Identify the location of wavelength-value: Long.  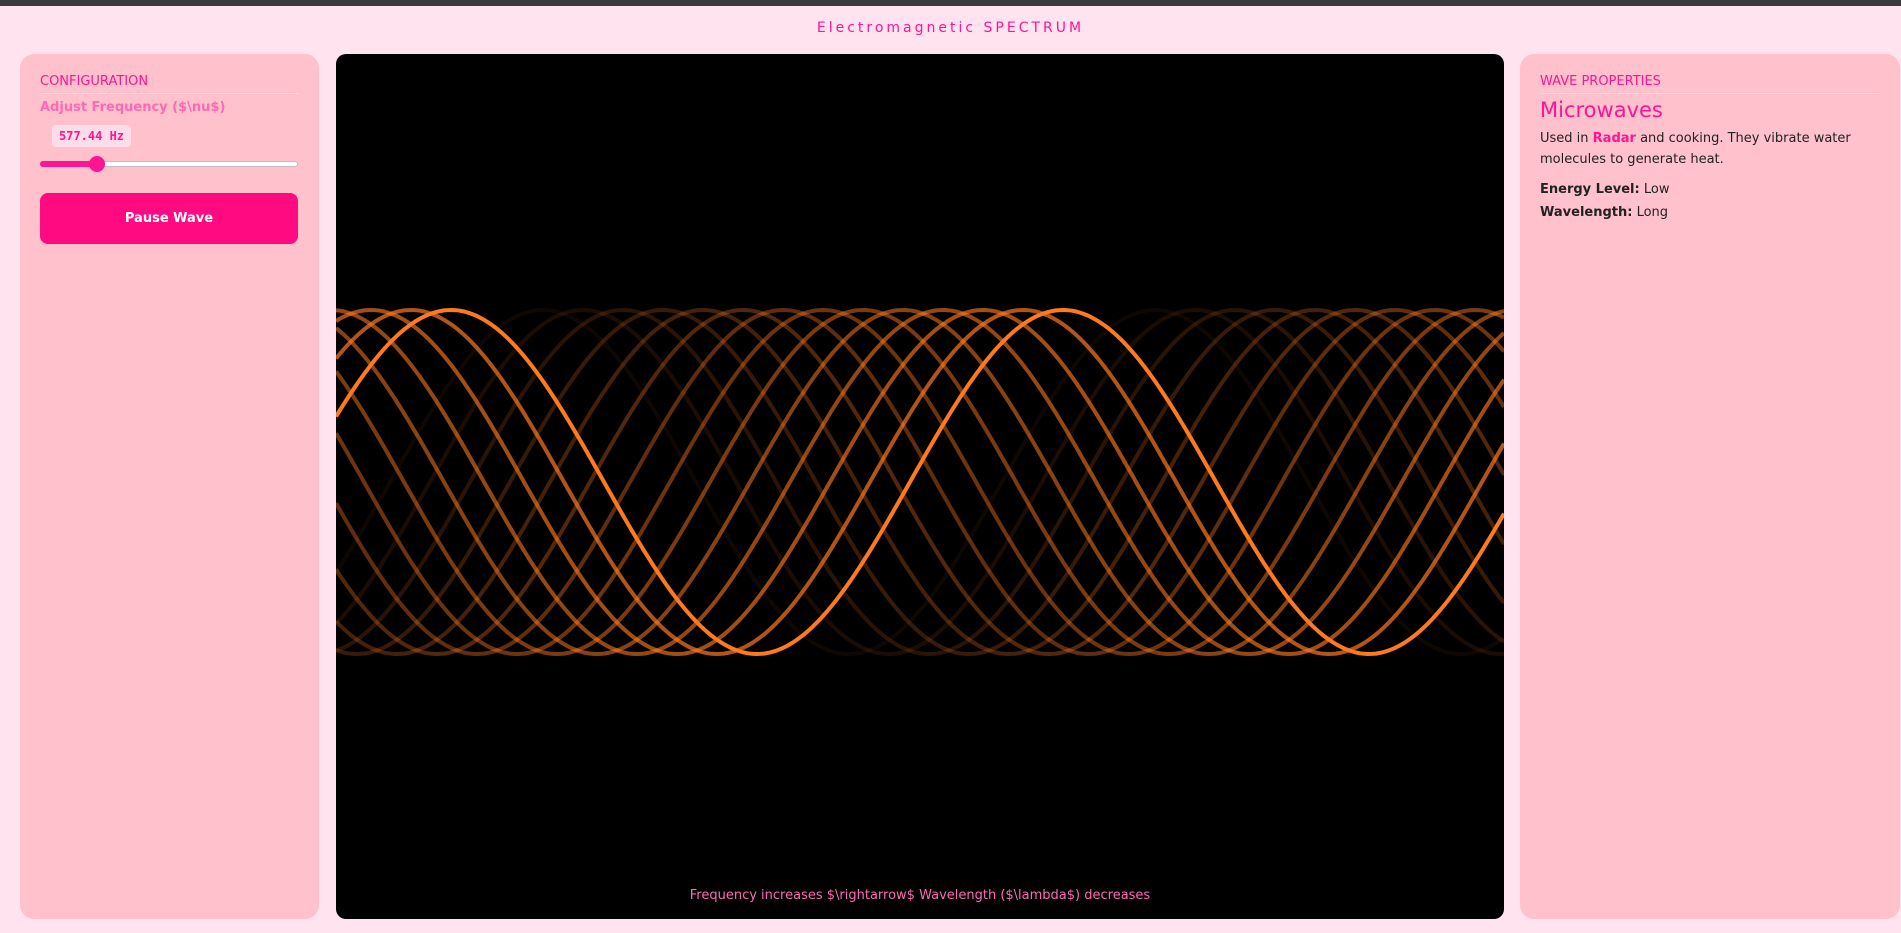
(1652, 212).